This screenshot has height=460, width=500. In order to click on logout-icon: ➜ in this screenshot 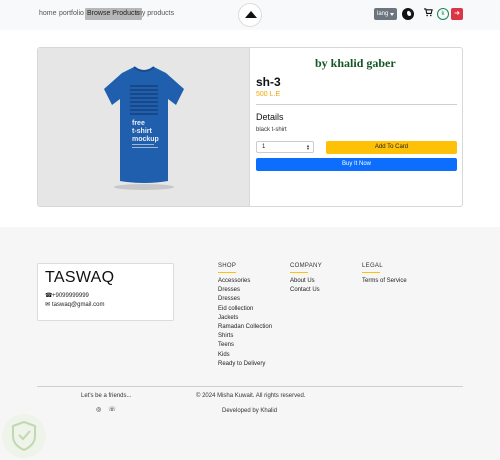, I will do `click(457, 13)`.